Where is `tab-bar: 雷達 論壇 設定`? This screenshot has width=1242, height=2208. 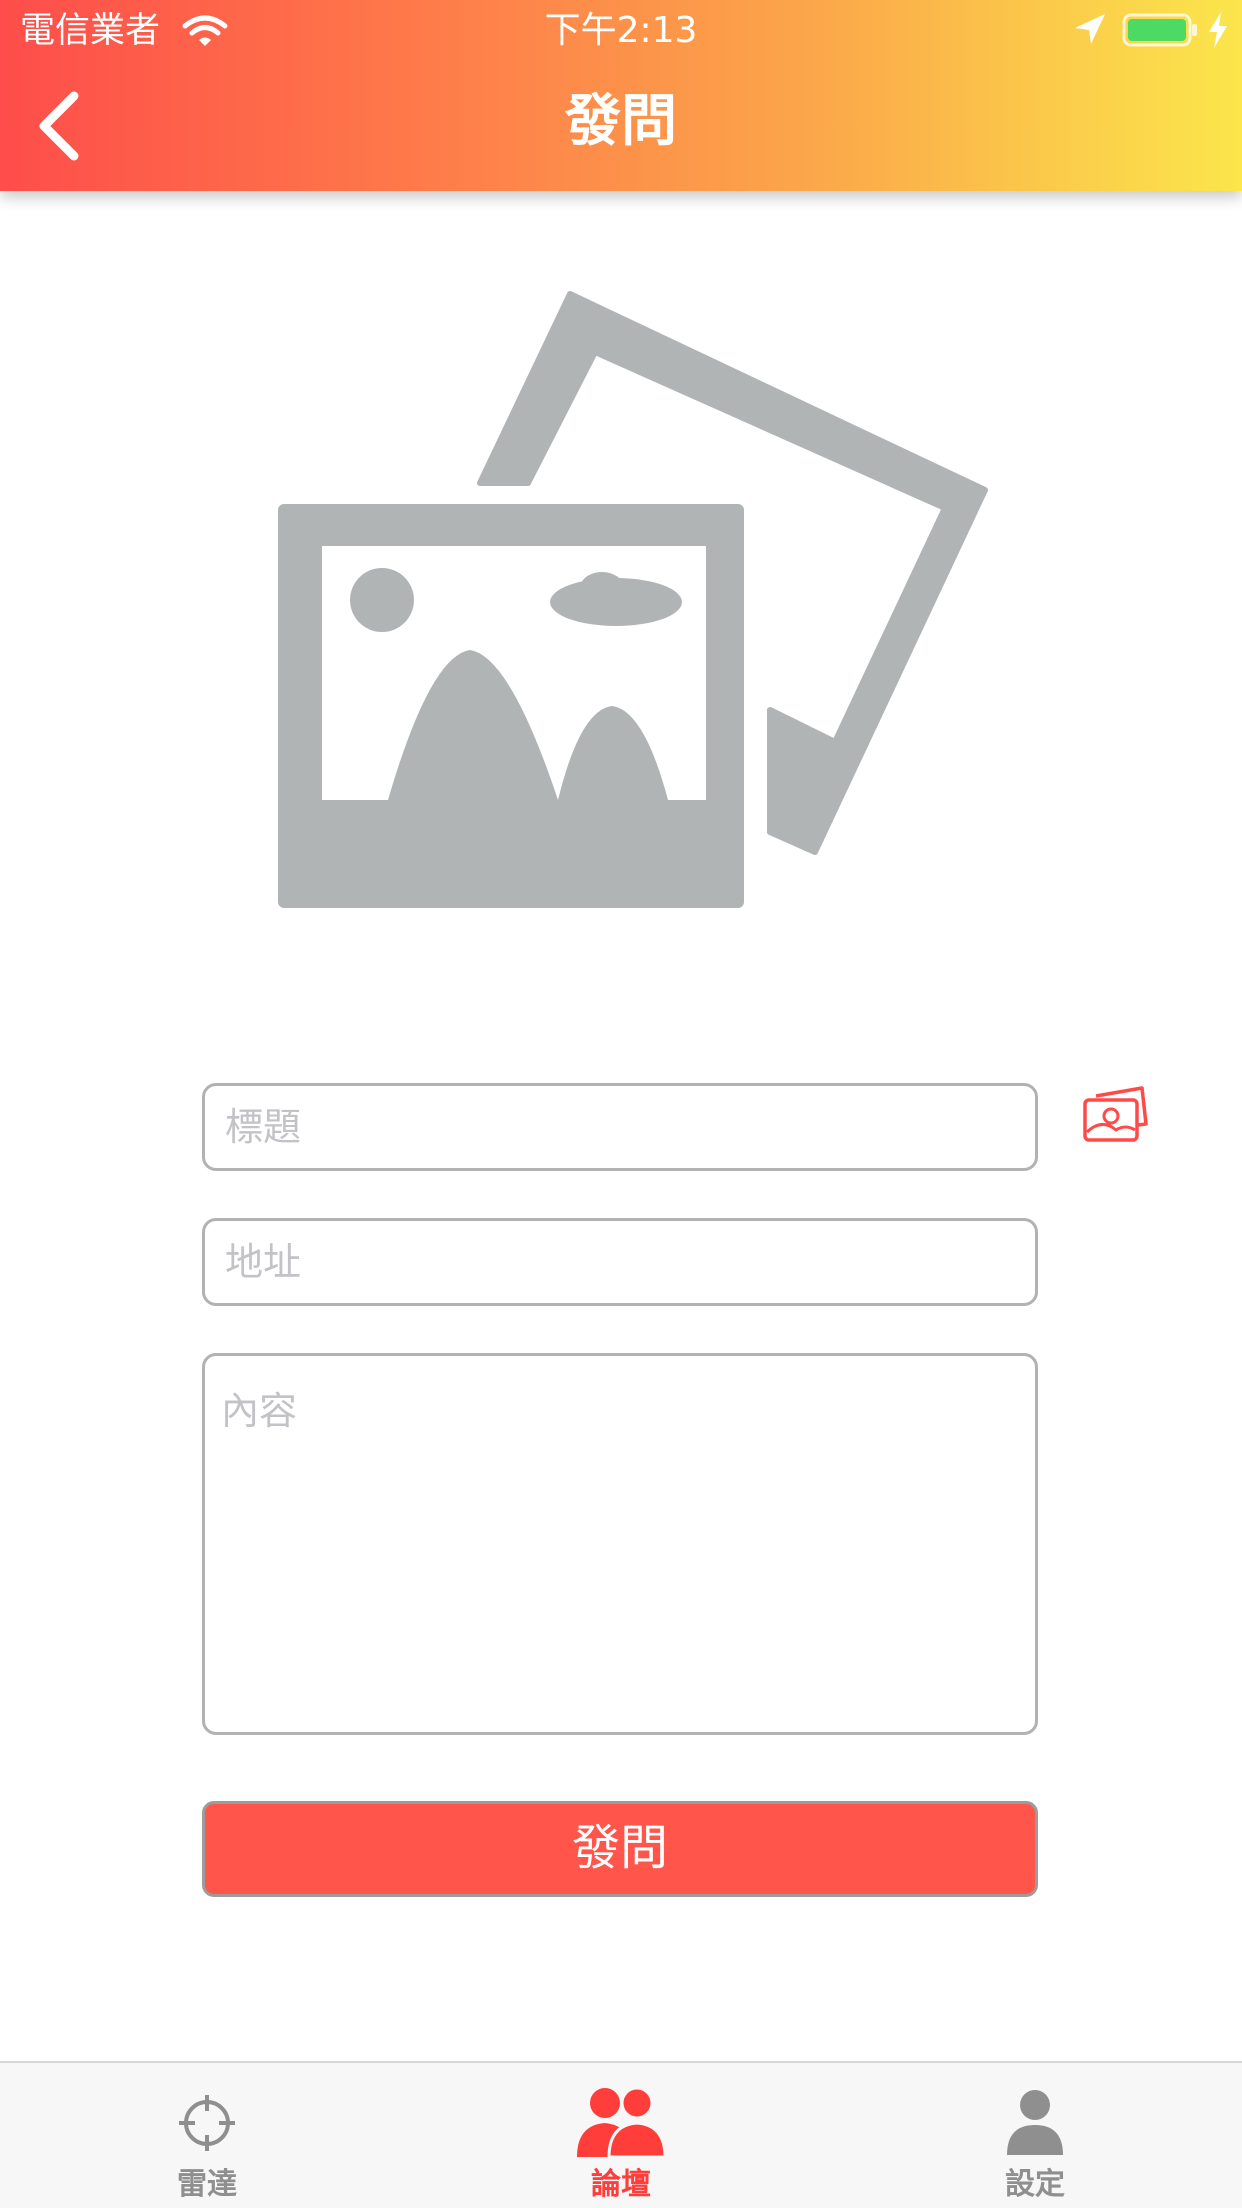
tab-bar: 雷達 論壇 設定 is located at coordinates (621, 2134).